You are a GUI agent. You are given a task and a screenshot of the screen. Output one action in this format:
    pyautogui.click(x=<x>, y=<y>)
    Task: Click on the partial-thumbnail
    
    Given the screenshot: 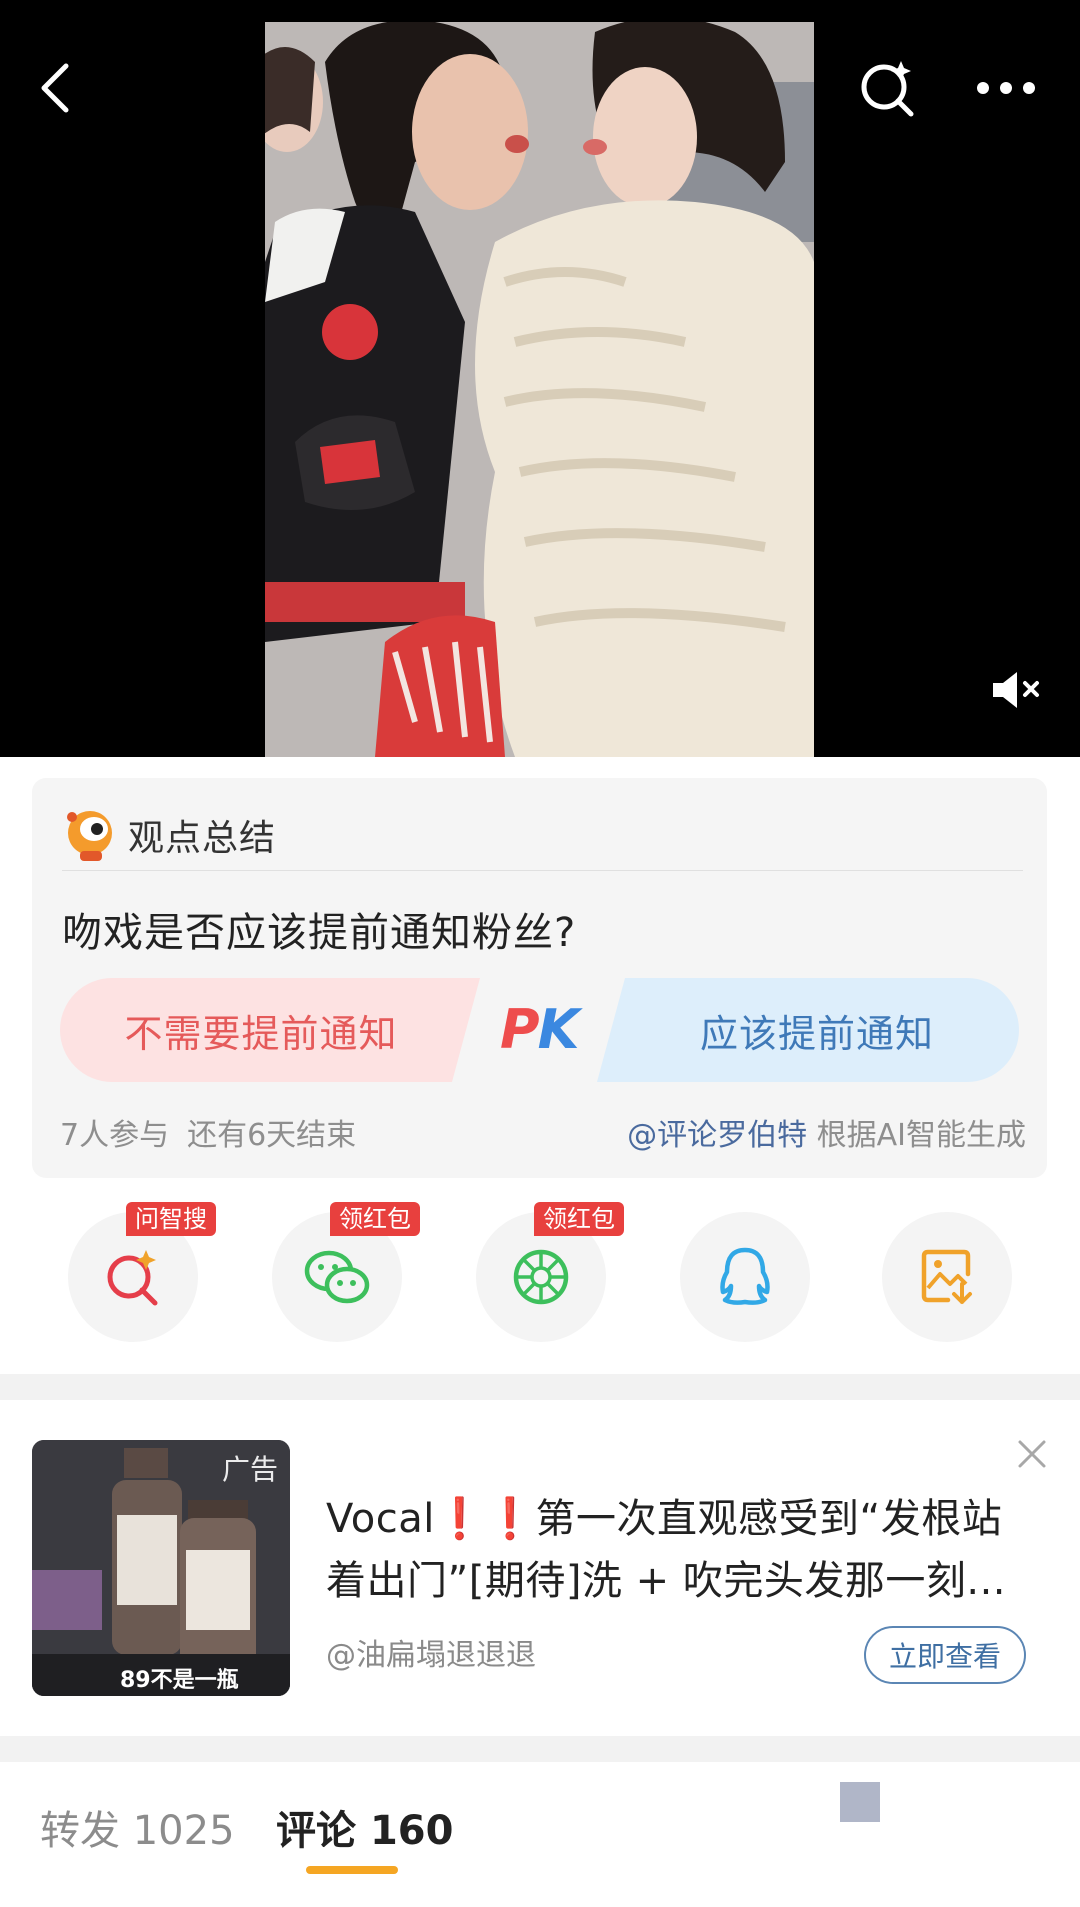 What is the action you would take?
    pyautogui.click(x=860, y=1802)
    